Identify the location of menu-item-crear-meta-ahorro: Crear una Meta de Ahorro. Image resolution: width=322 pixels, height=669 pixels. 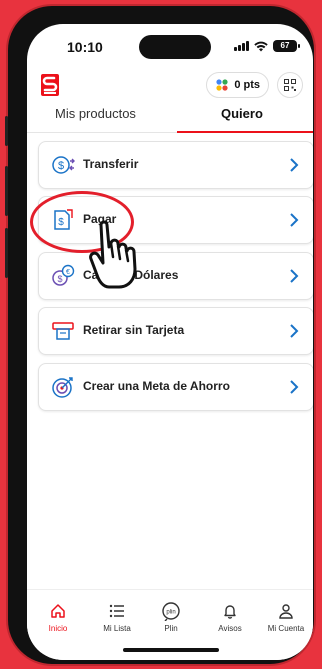
(175, 387).